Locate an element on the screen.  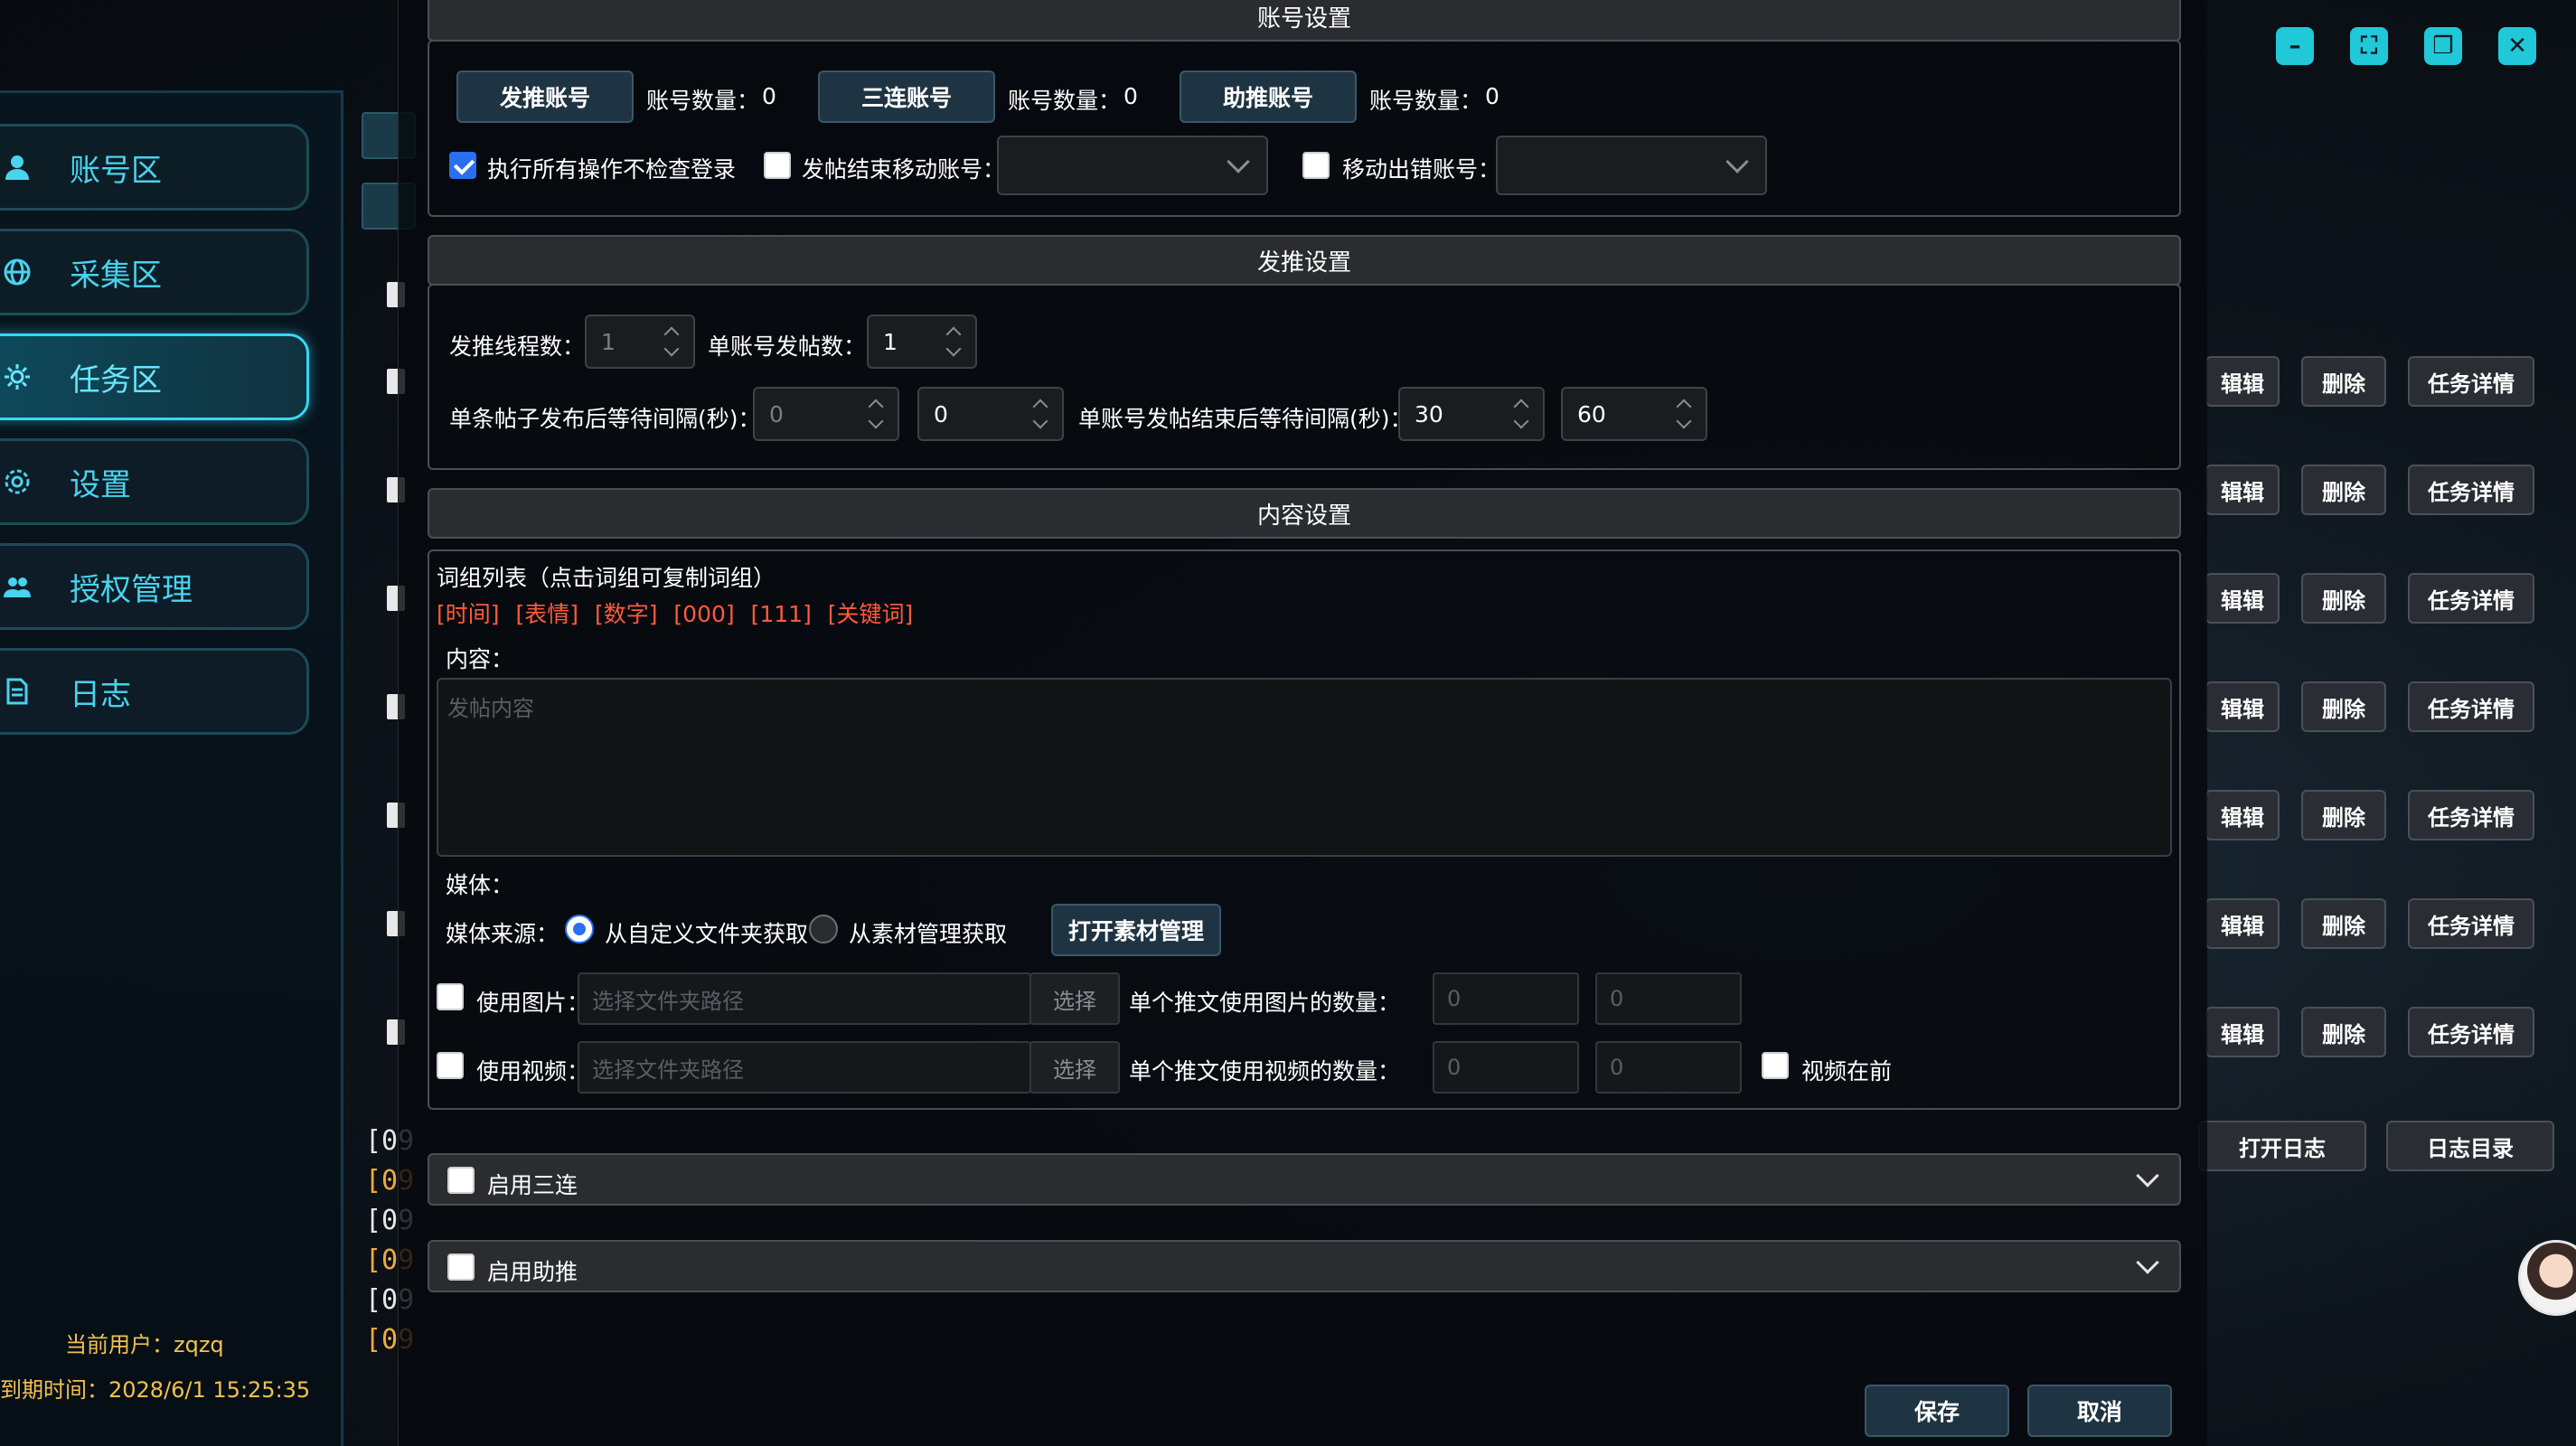
use-image-checkbox is located at coordinates (451, 997).